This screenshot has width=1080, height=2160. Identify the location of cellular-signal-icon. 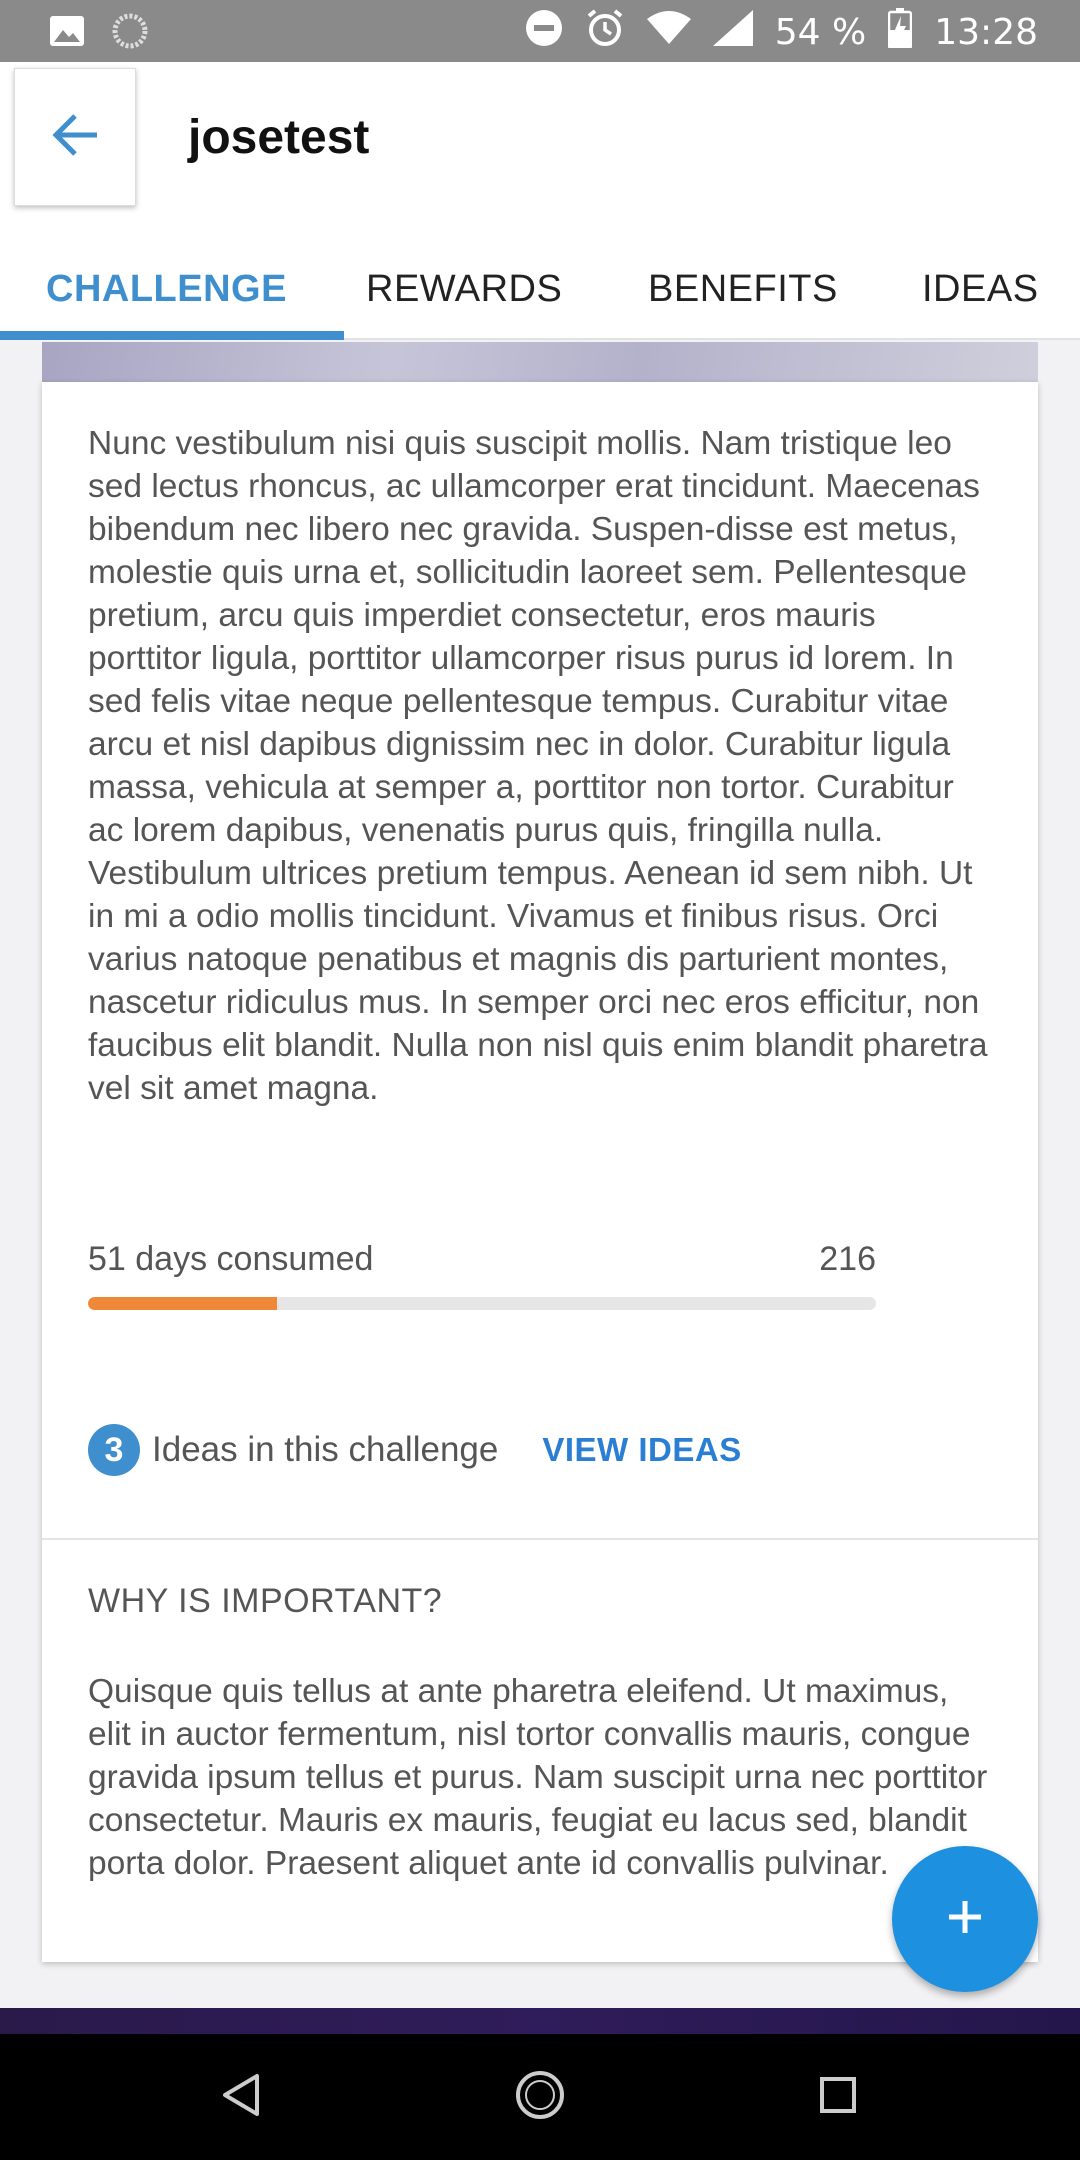
(732, 32).